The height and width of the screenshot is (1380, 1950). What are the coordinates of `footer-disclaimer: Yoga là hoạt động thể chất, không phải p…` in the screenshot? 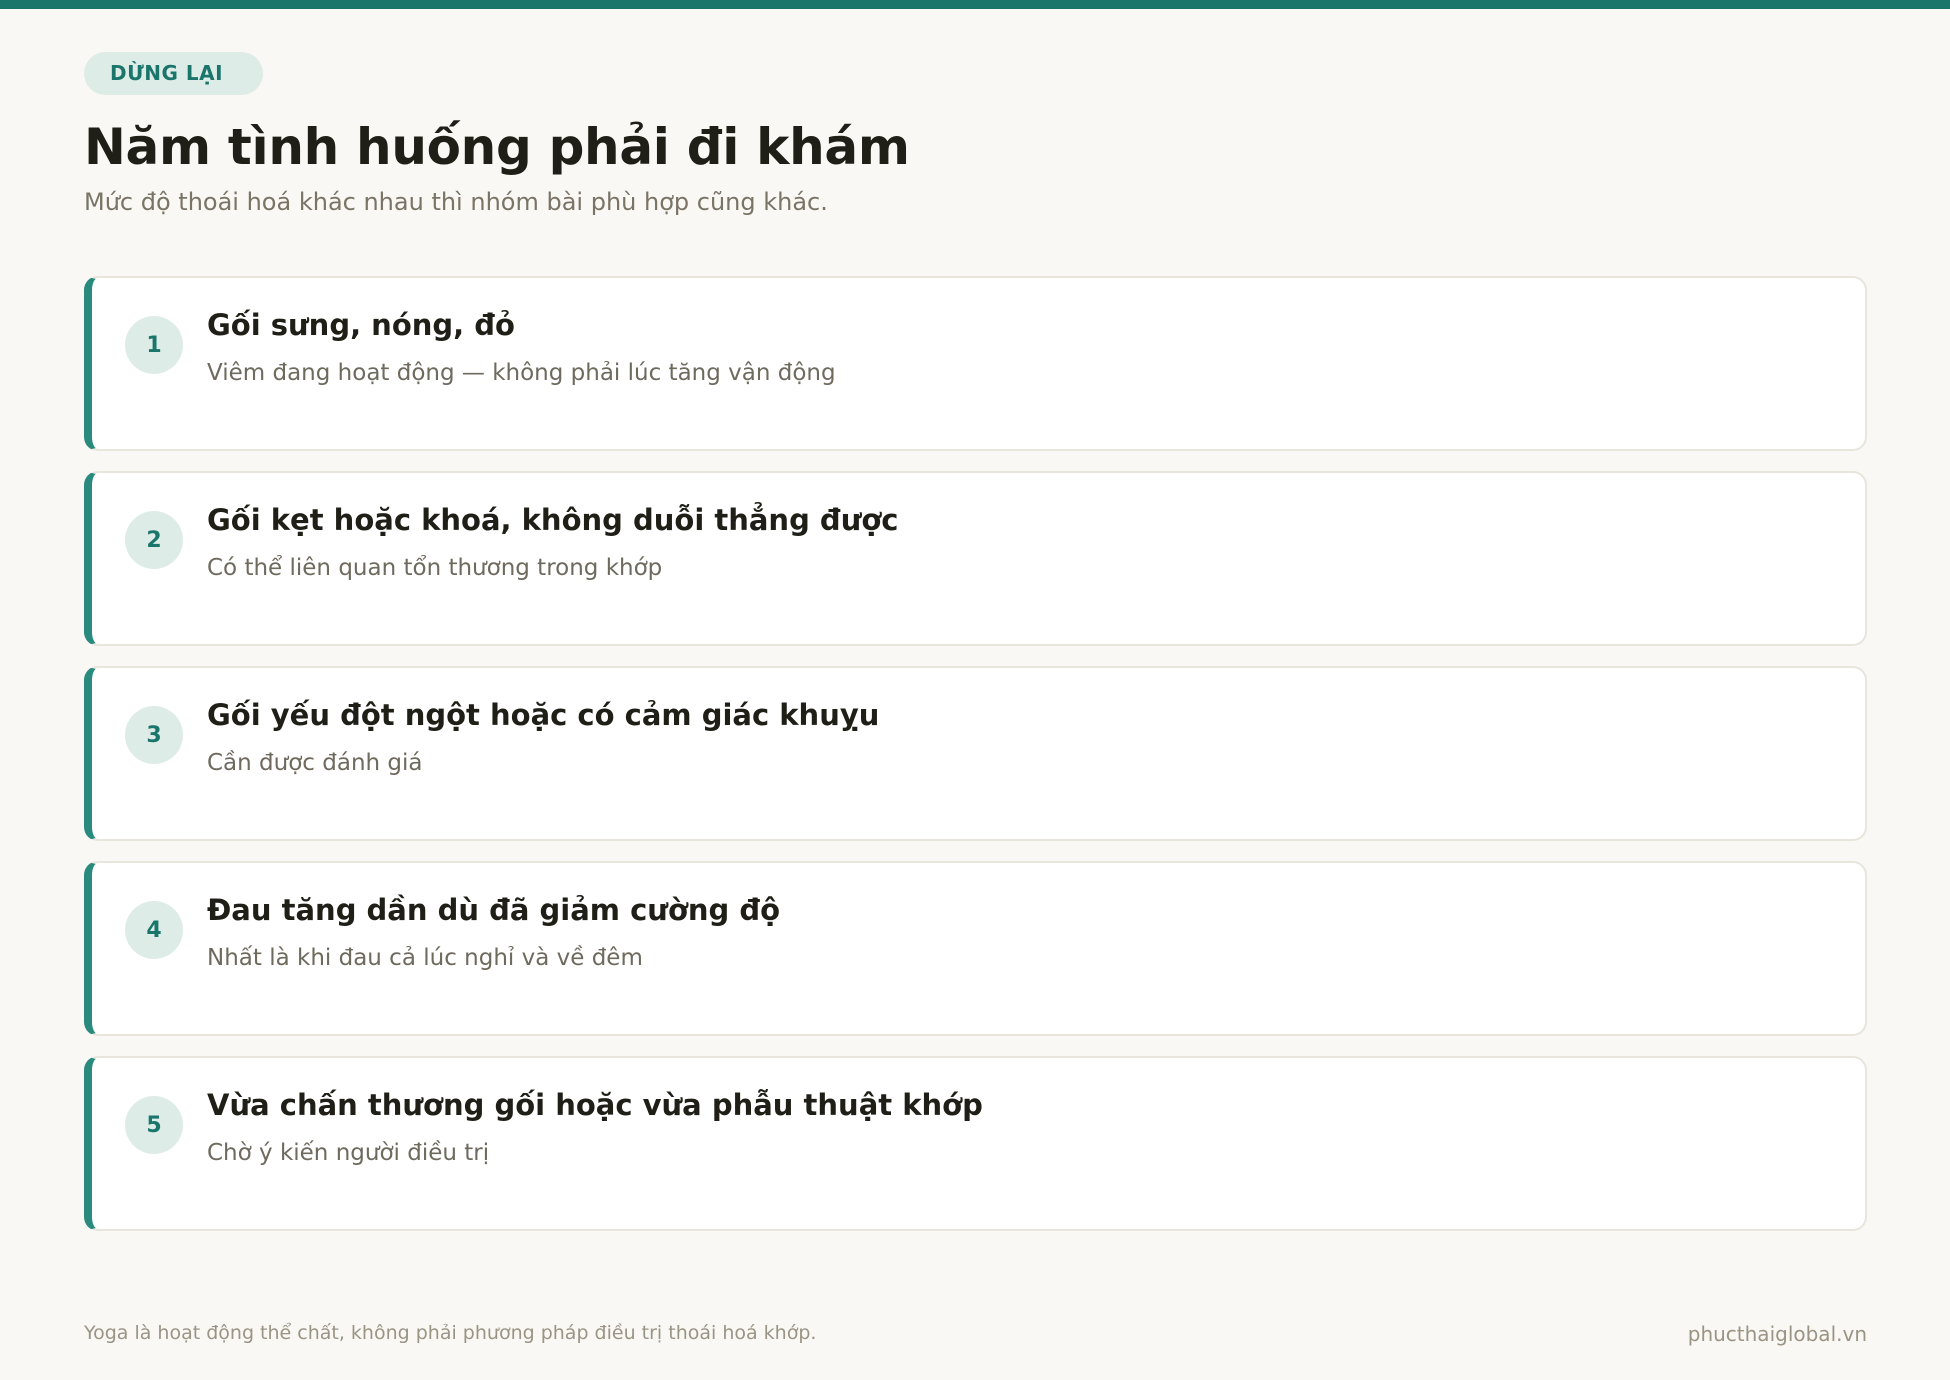 It's located at (450, 1333).